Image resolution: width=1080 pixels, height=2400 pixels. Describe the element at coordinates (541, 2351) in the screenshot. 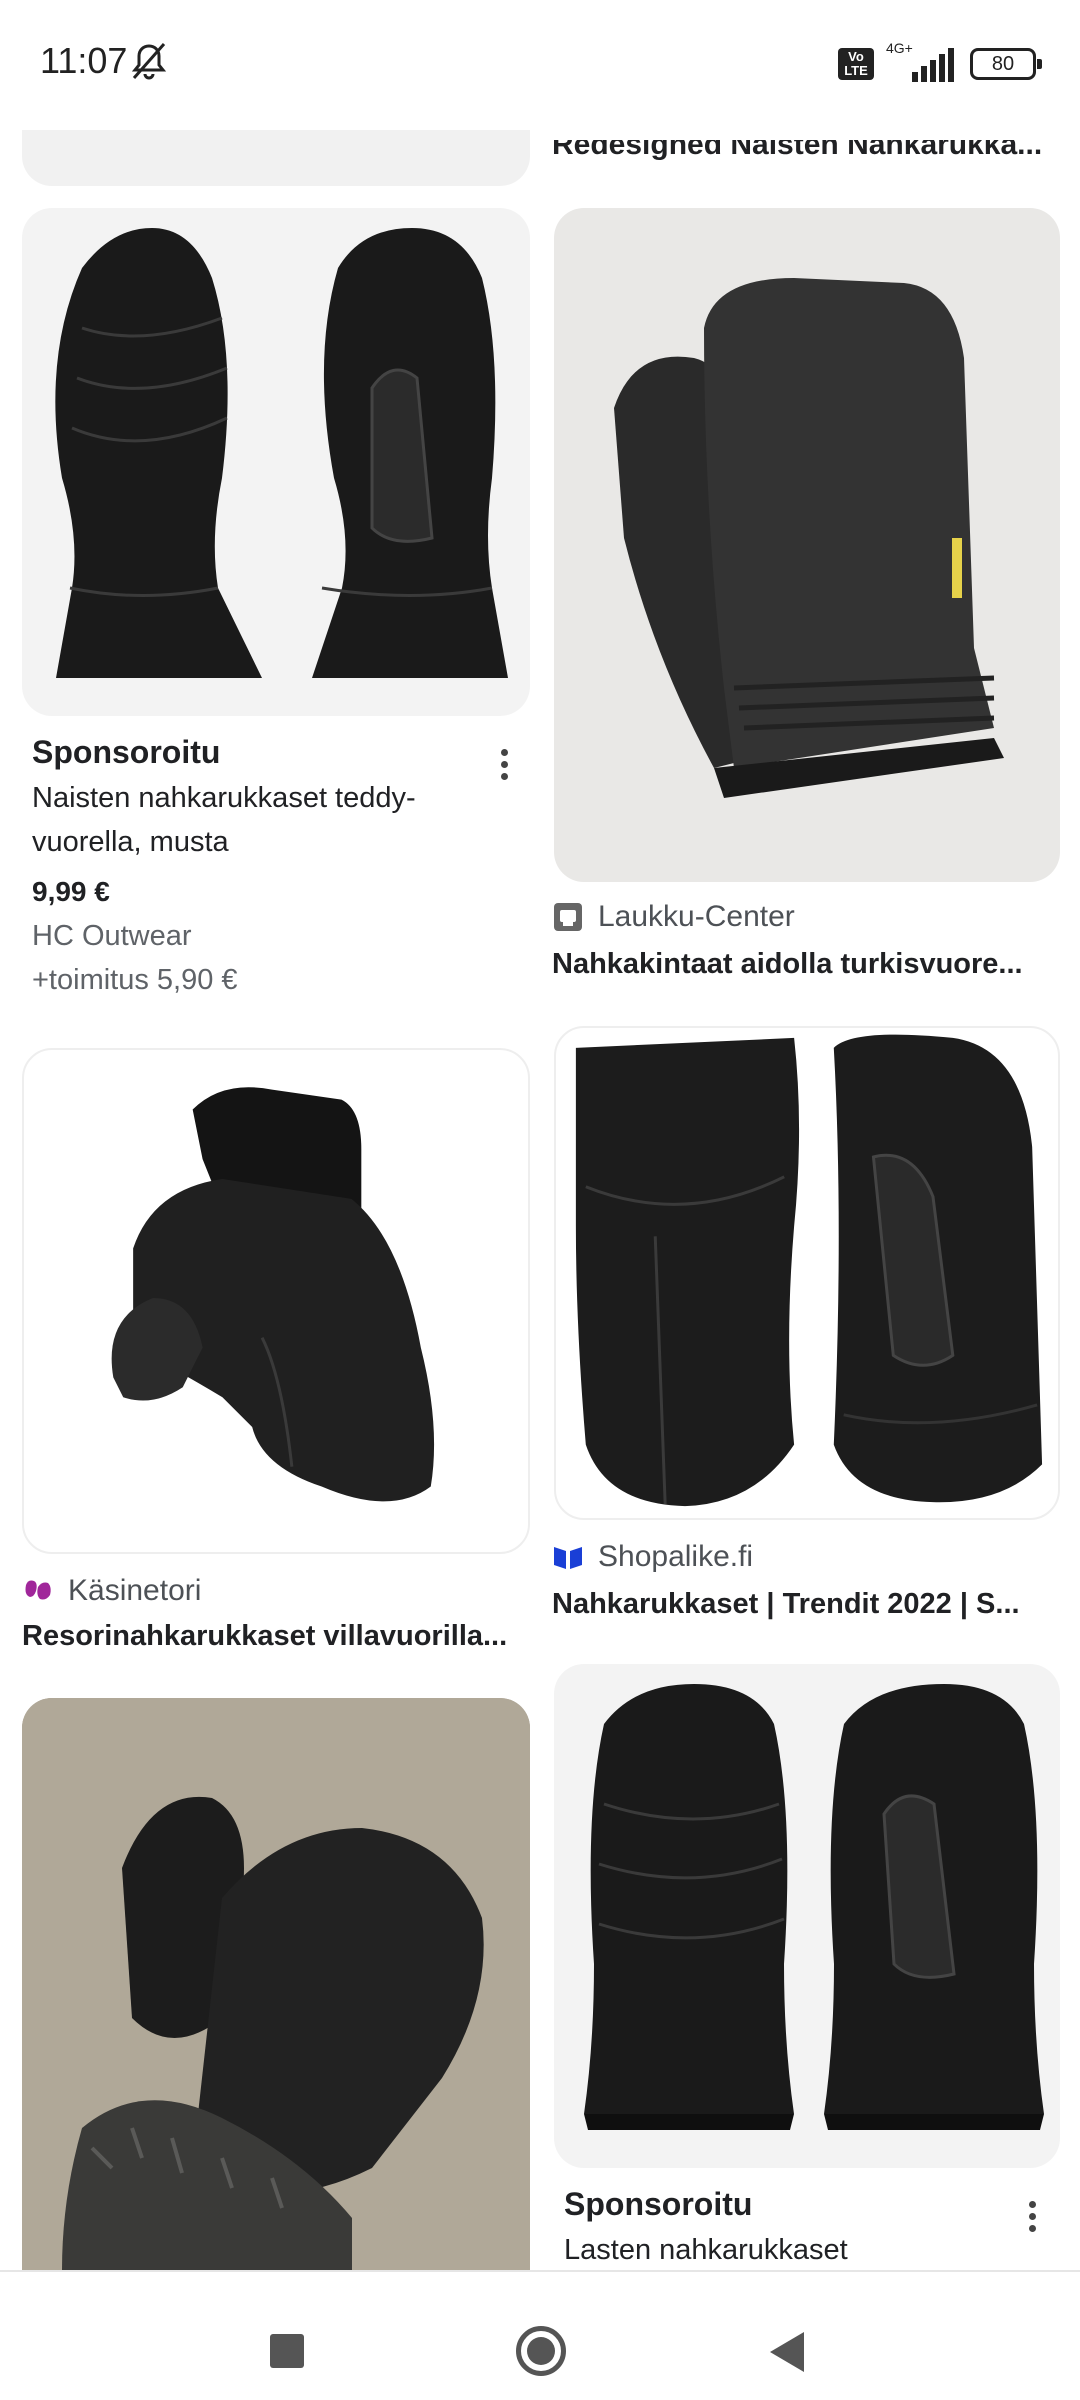

I see `home-button` at that location.